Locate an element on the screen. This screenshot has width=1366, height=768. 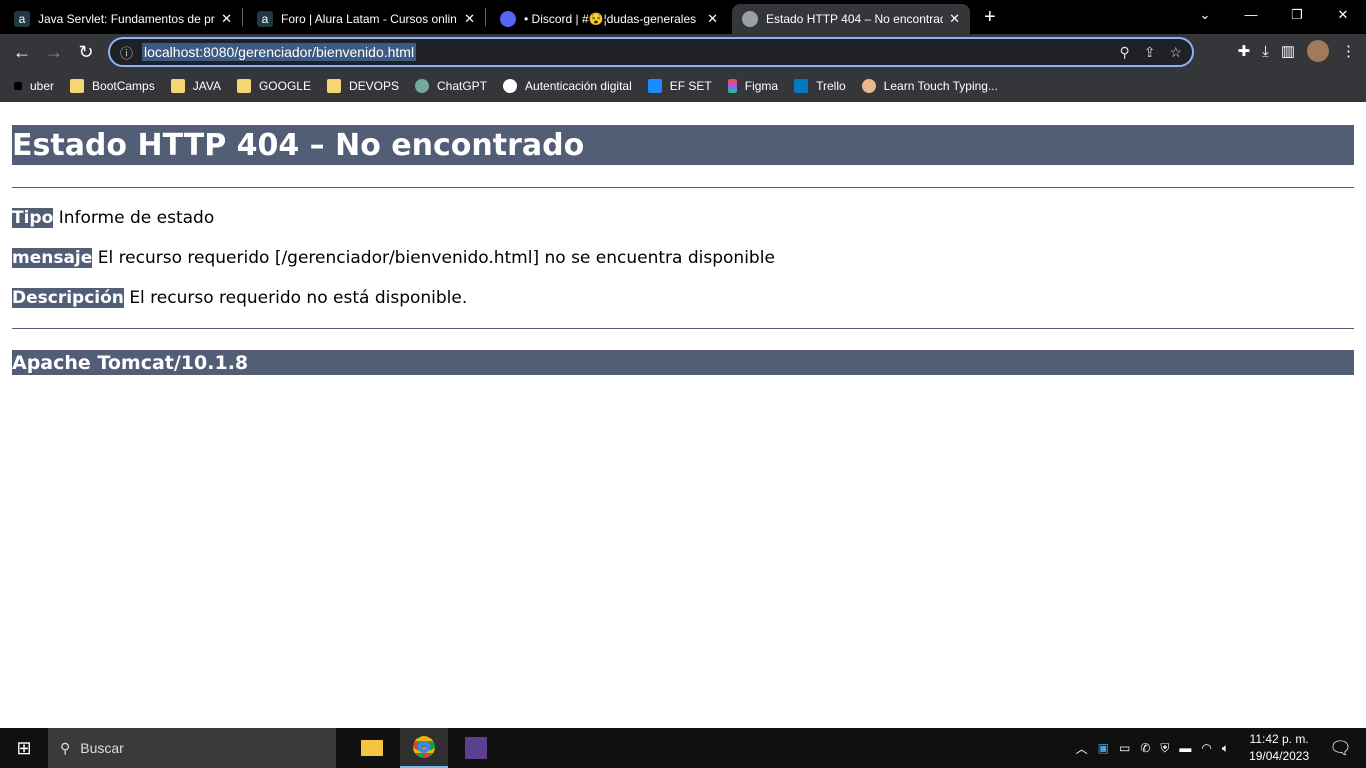
battery-icon: ▬ is located at coordinates (1185, 748).